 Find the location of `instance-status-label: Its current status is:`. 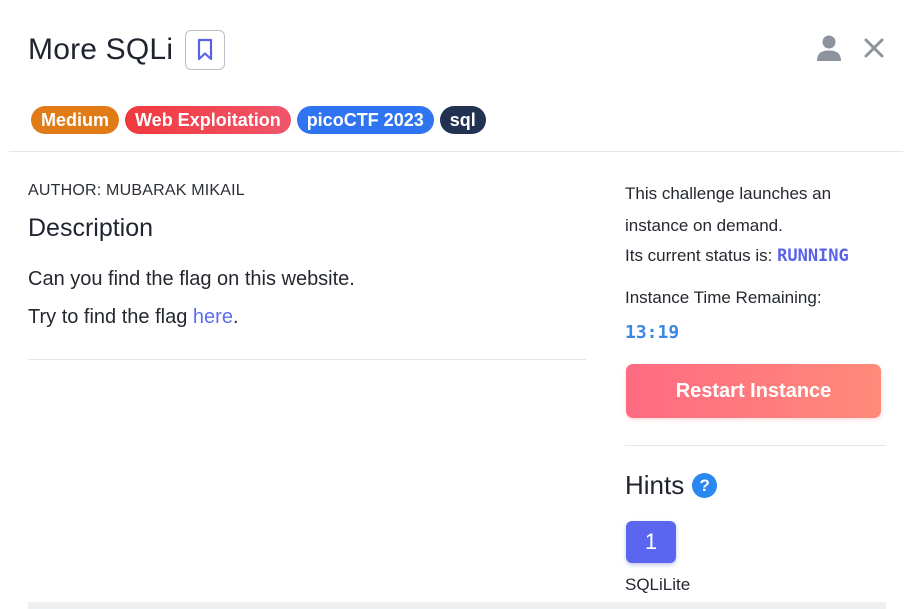

instance-status-label: Its current status is: is located at coordinates (701, 255).